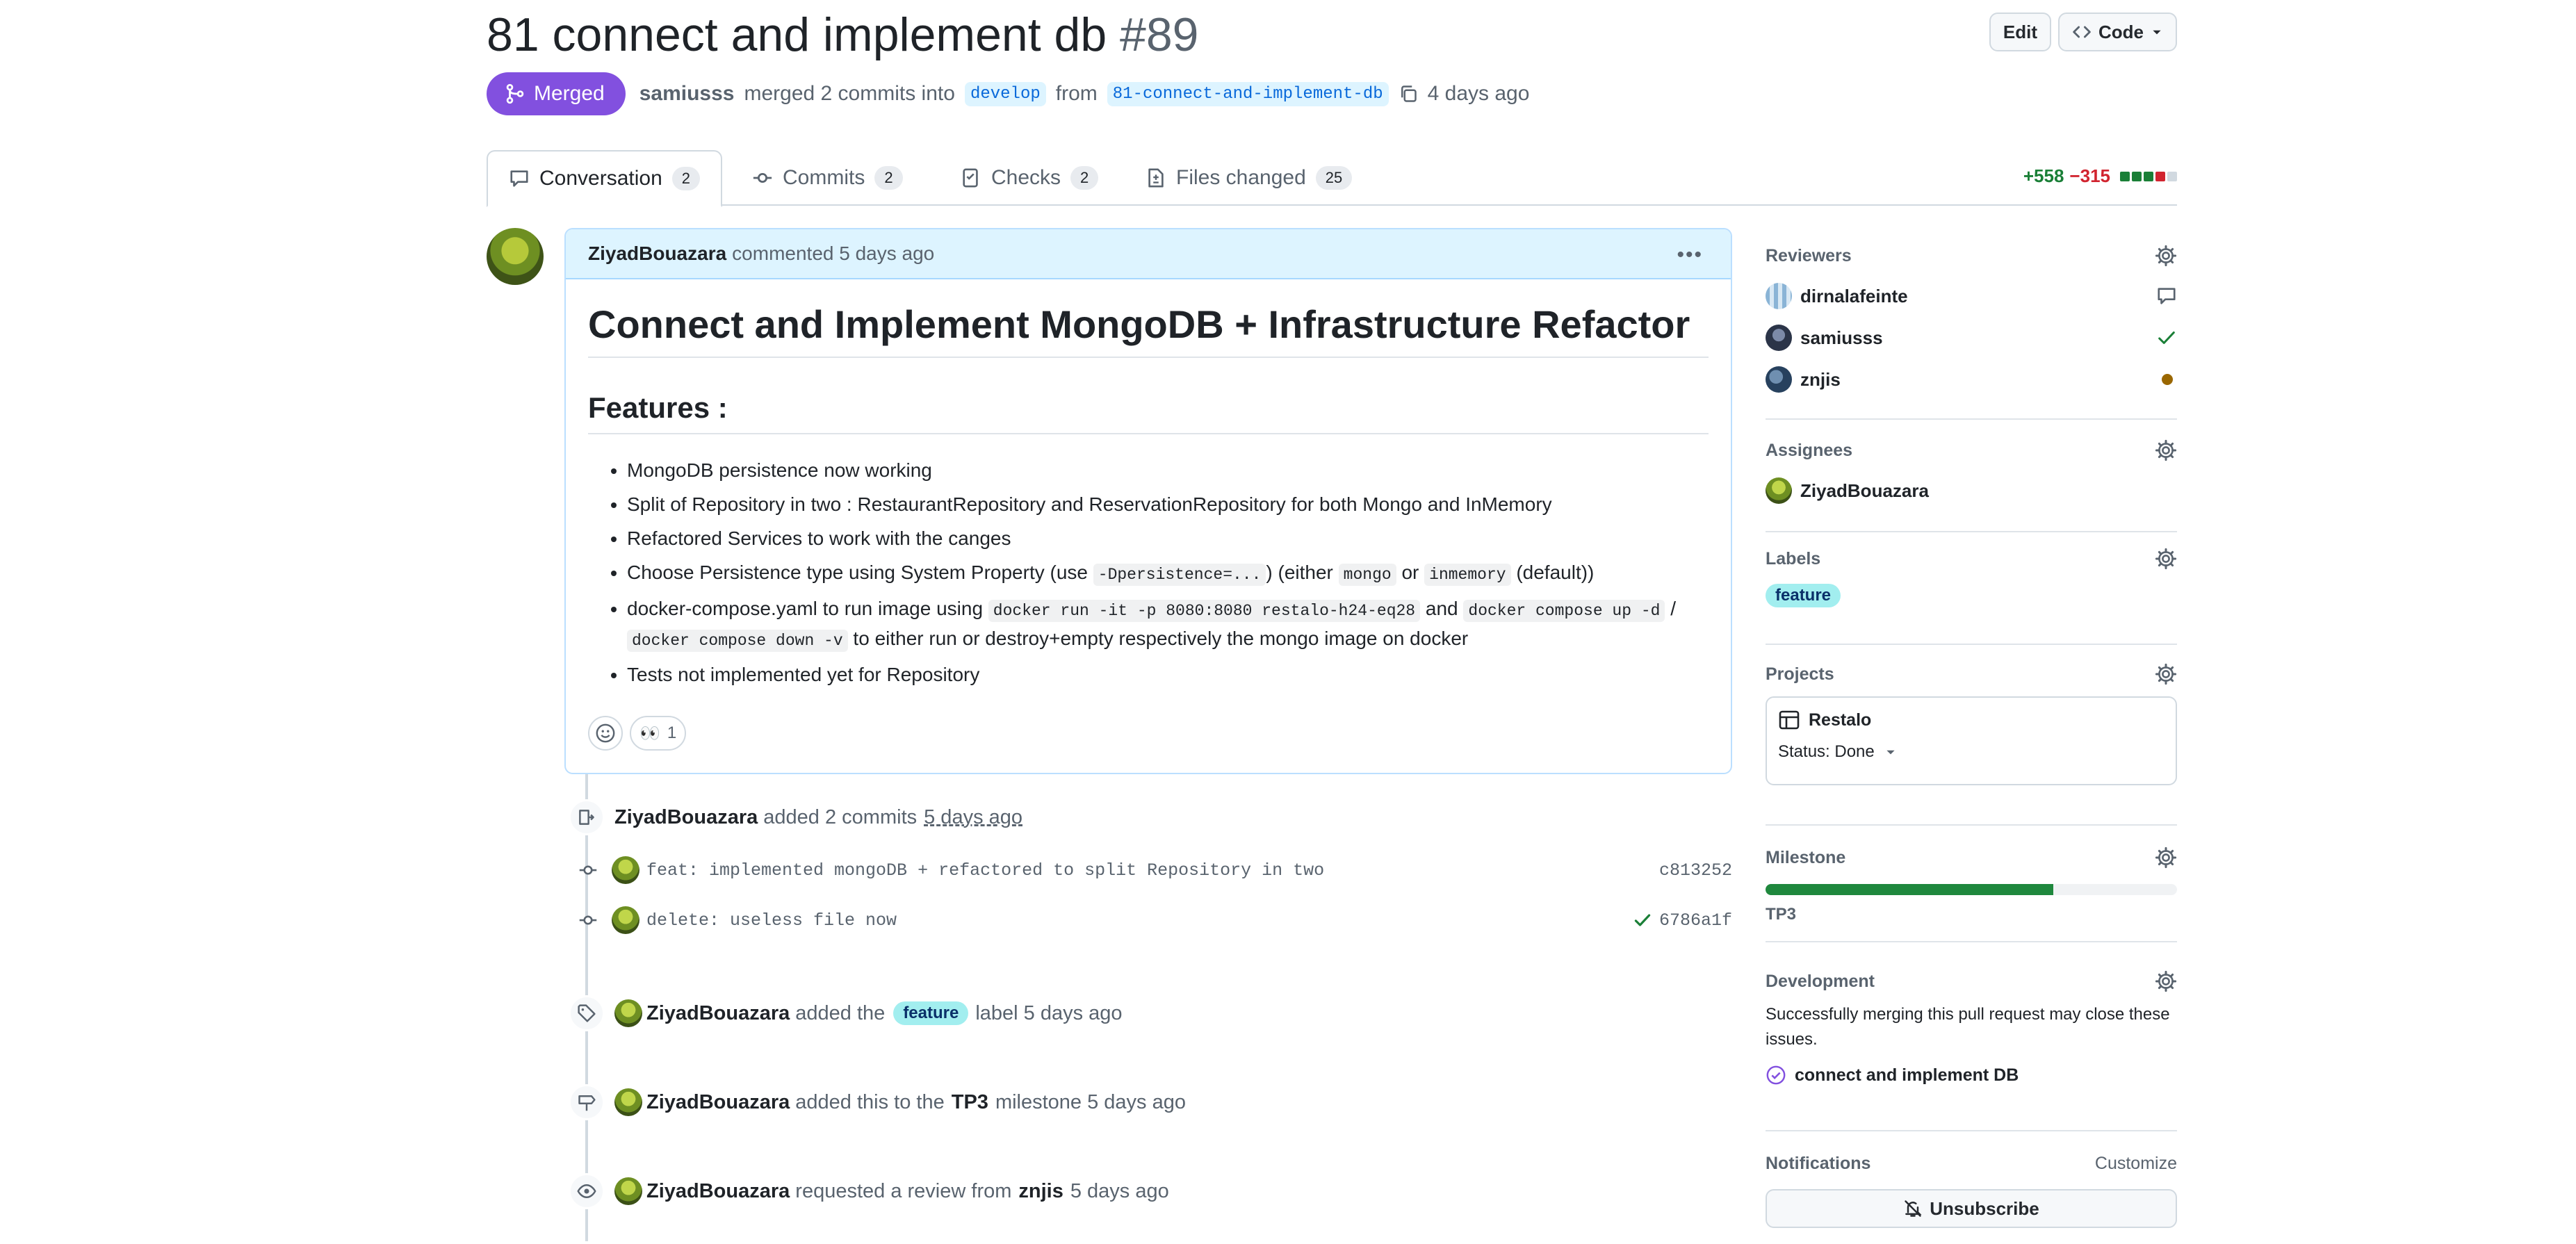  What do you see at coordinates (1168, 675) in the screenshot?
I see `list-item: Tests not implemented yet for Repository` at bounding box center [1168, 675].